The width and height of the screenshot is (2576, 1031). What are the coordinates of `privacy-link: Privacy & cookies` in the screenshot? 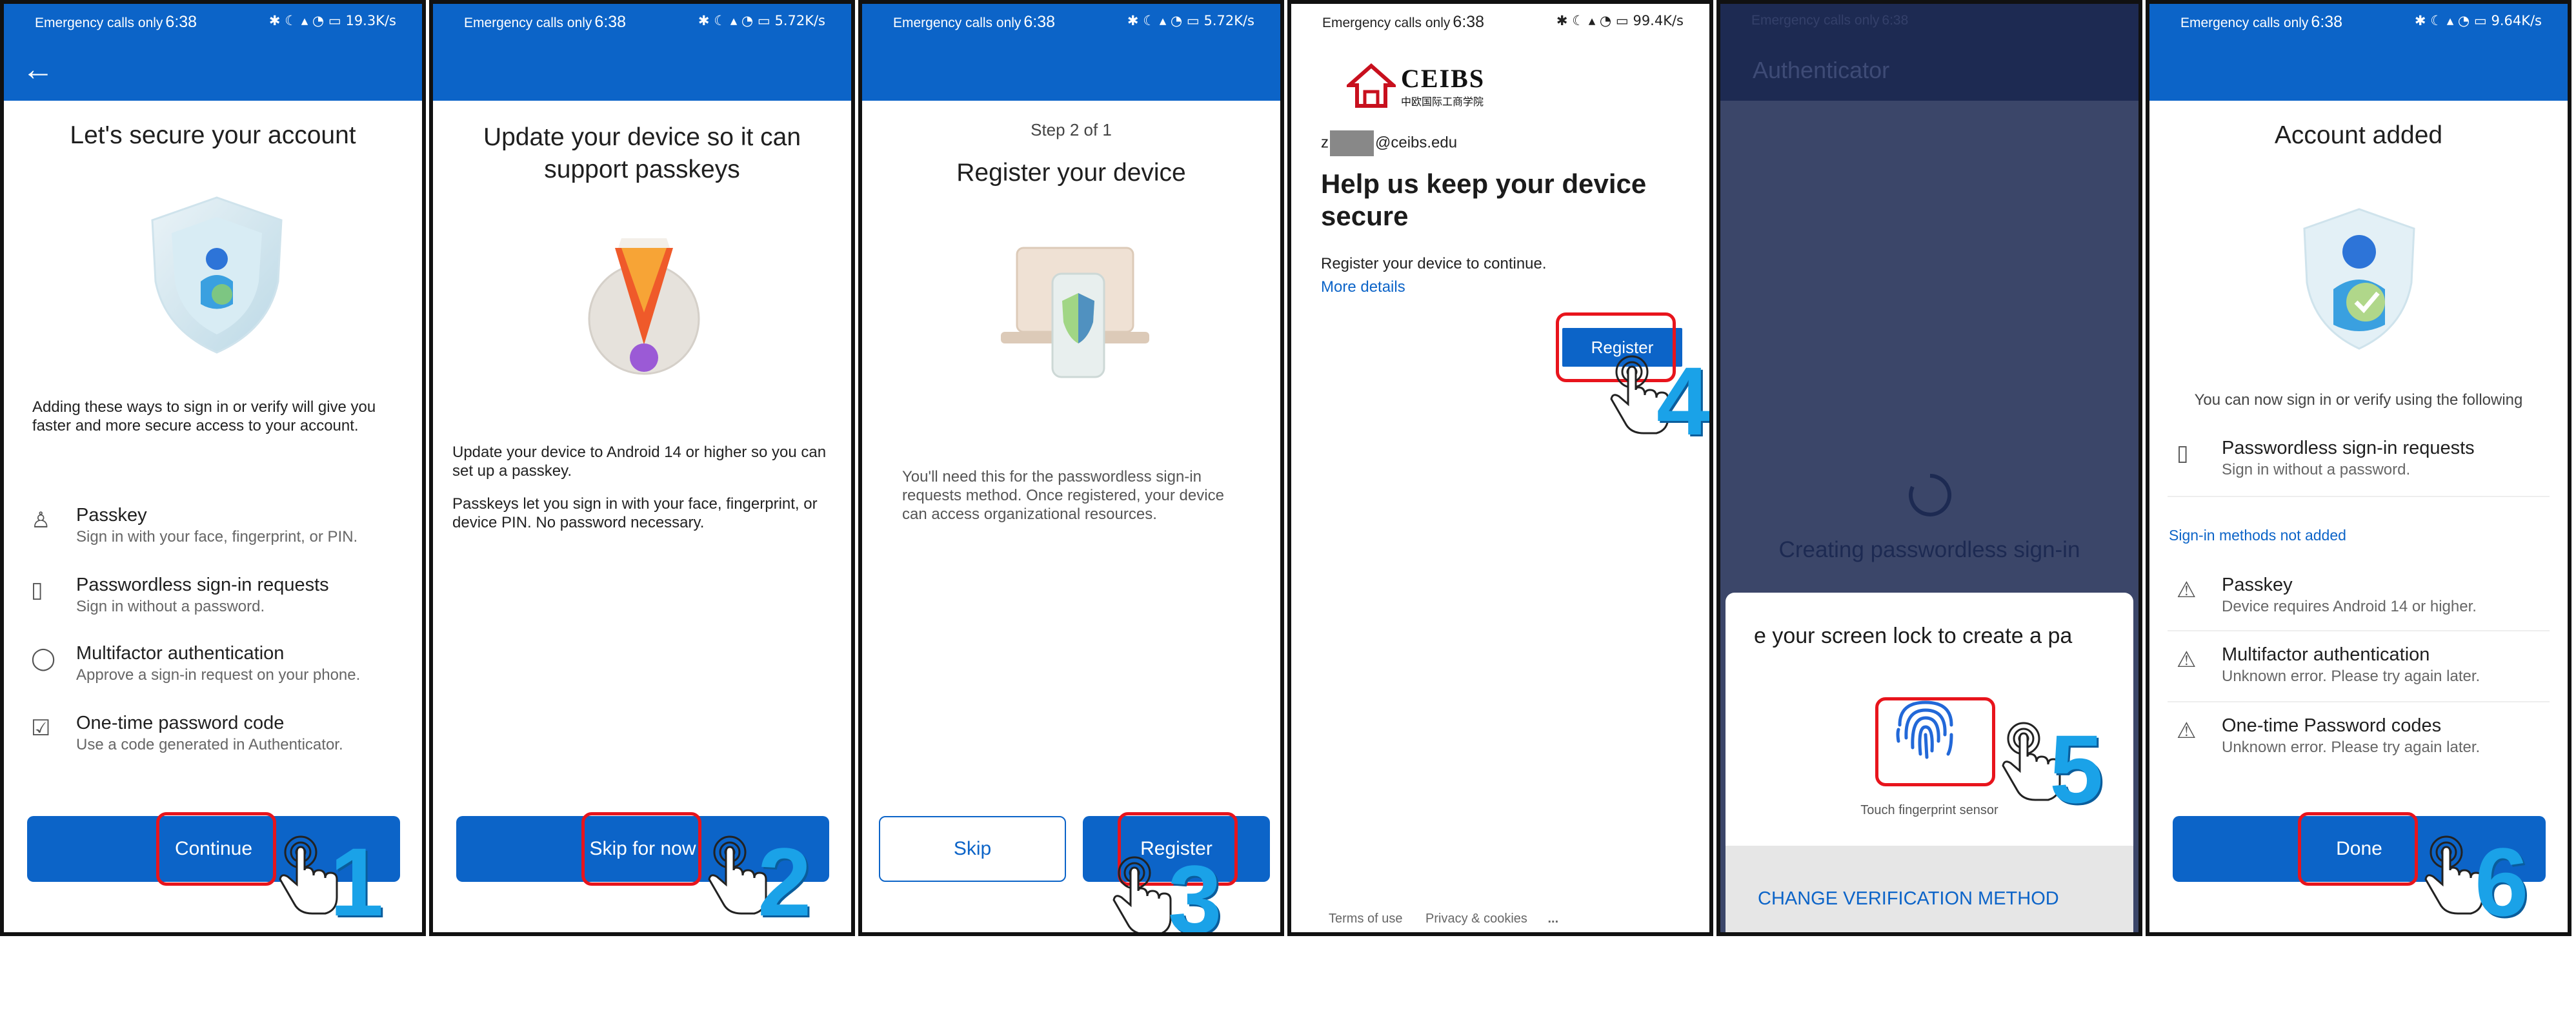 It's located at (1476, 919).